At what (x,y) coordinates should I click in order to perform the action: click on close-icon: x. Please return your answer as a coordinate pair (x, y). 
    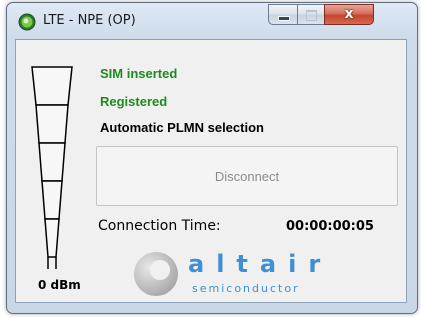
    Looking at the image, I should click on (349, 14).